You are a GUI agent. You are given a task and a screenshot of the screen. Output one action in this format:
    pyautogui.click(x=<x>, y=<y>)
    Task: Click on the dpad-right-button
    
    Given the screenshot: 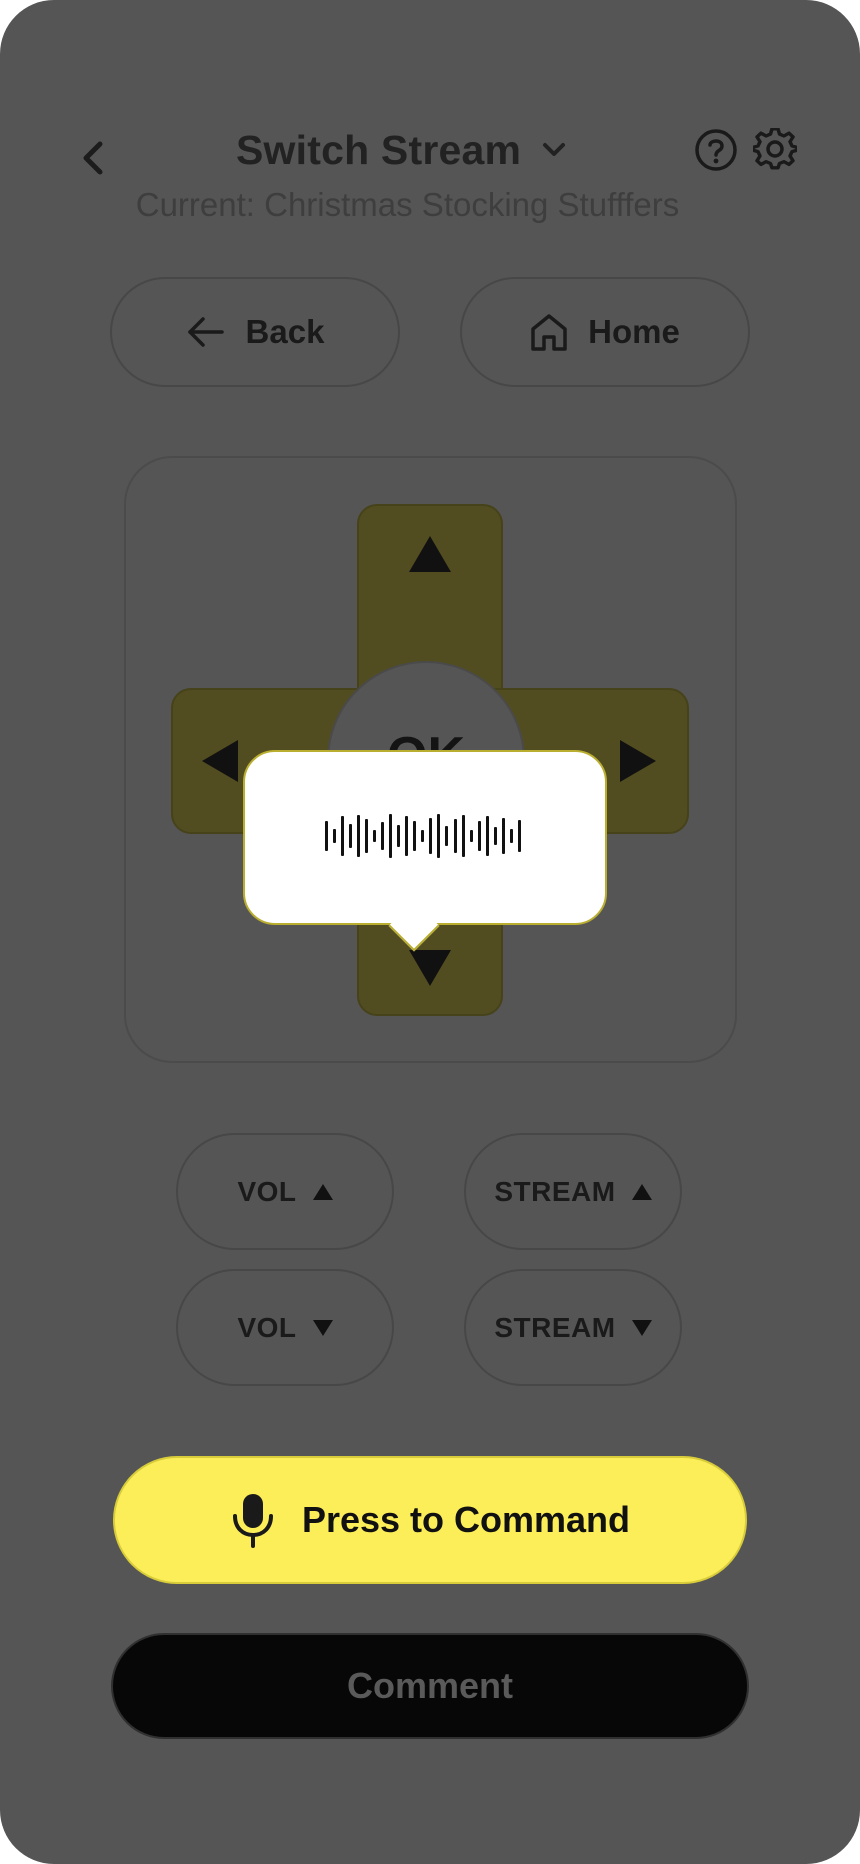 What is the action you would take?
    pyautogui.click(x=638, y=761)
    